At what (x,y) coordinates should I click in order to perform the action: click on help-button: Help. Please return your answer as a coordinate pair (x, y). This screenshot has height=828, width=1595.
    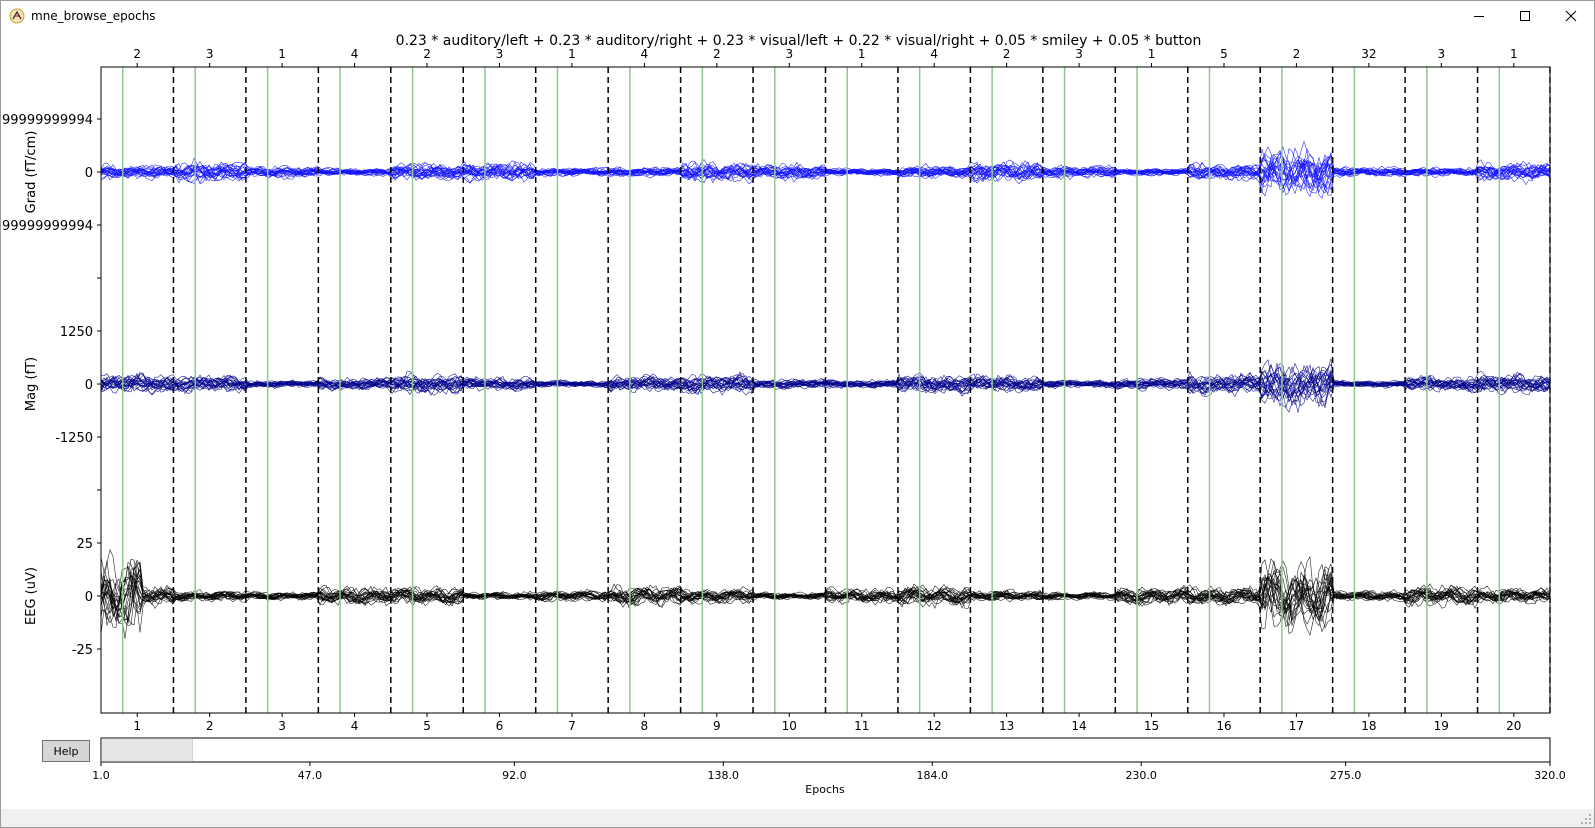
    Looking at the image, I should click on (66, 751).